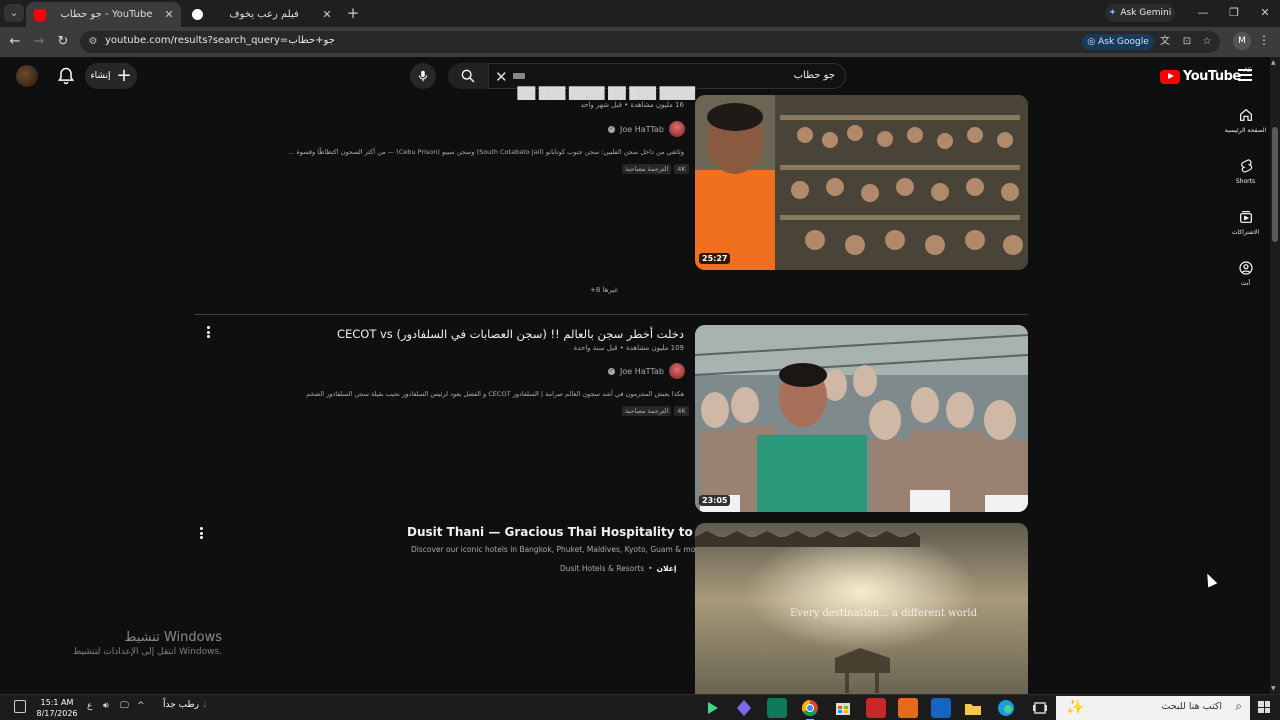  I want to click on ask-gemini-button: ✦ Ask Gemini, so click(1140, 13).